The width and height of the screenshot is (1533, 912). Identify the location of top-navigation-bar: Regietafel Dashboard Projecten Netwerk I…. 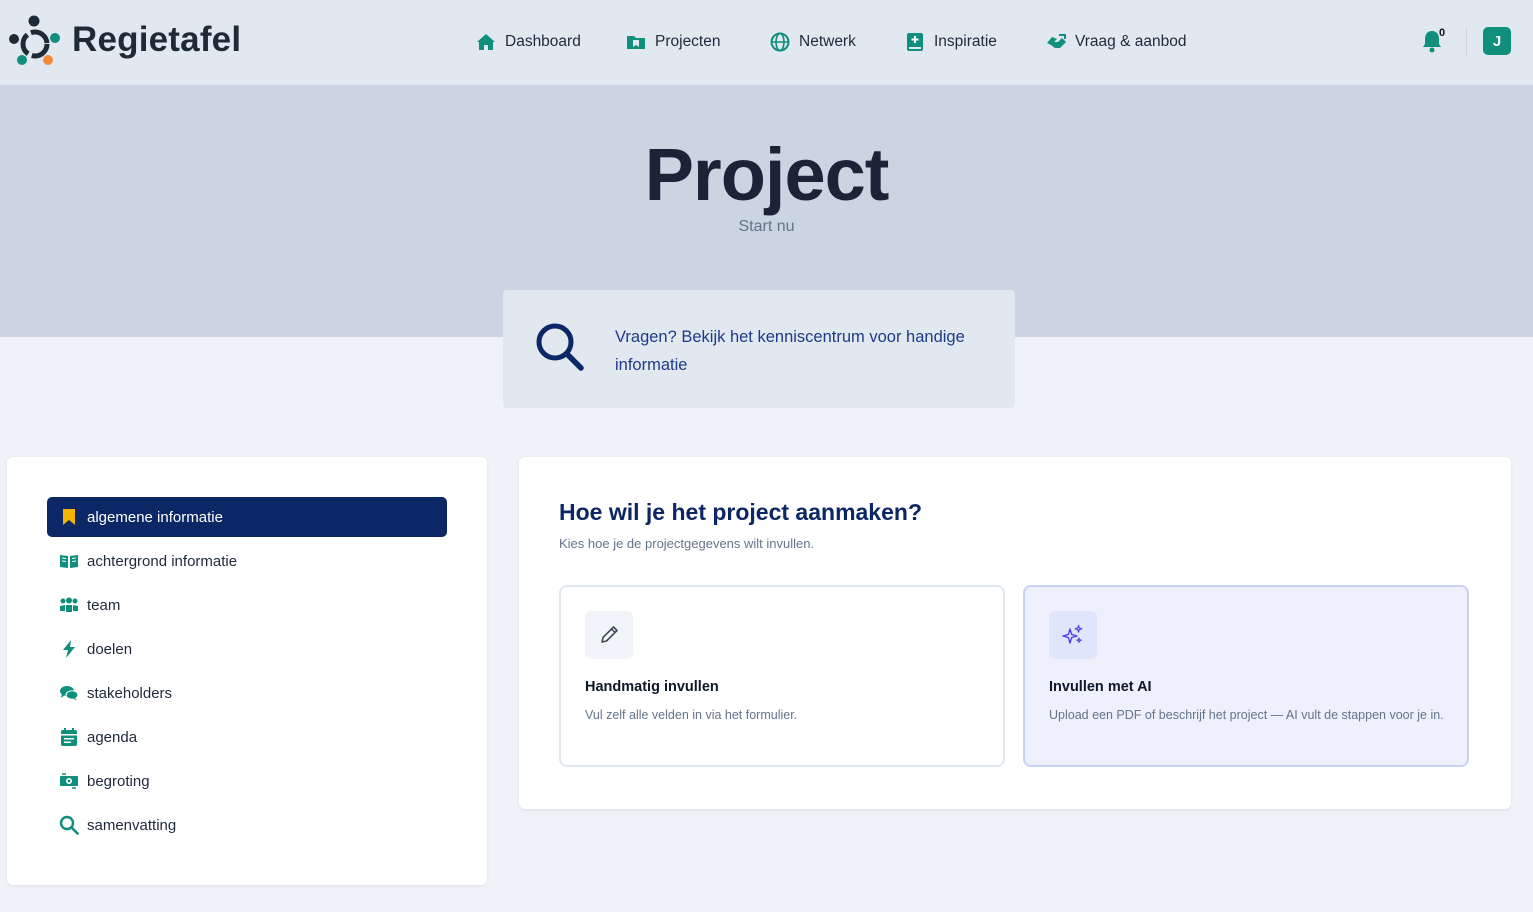
(766, 42).